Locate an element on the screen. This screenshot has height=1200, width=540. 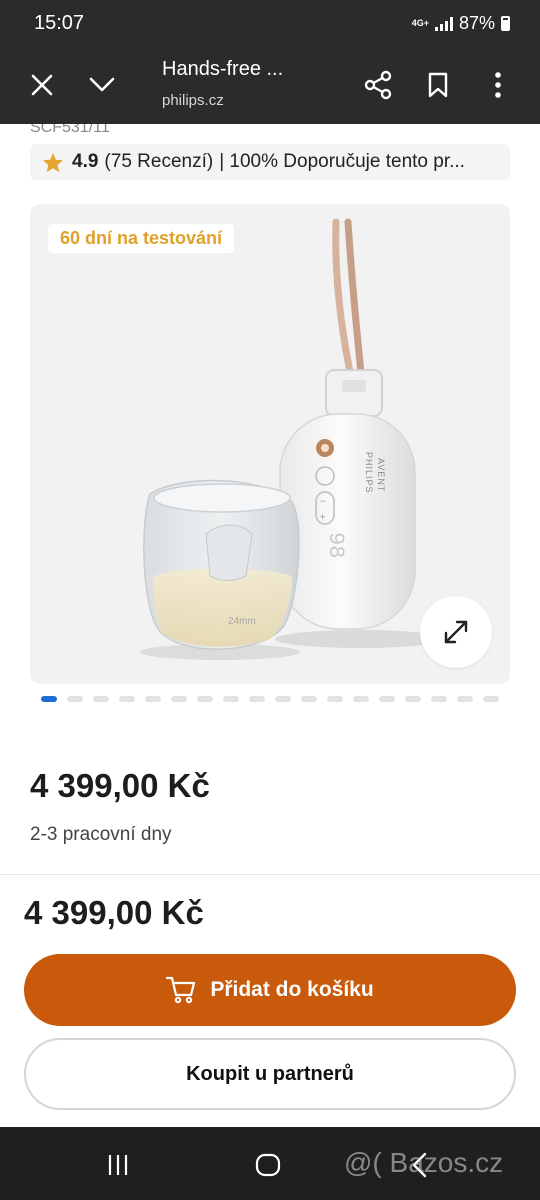
status-bar: 15:07 4G+ 87% is located at coordinates (270, 23).